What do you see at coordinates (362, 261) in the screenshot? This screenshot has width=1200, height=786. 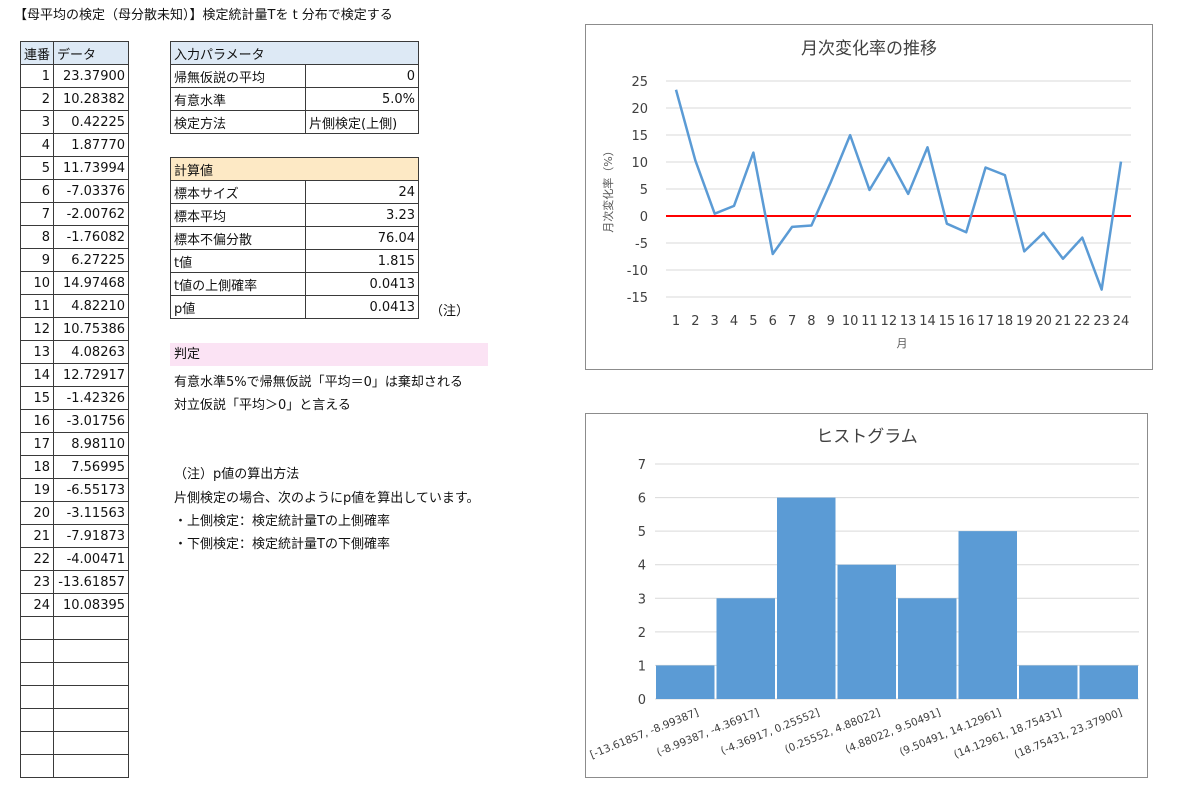 I see `calc-value: 1.815` at bounding box center [362, 261].